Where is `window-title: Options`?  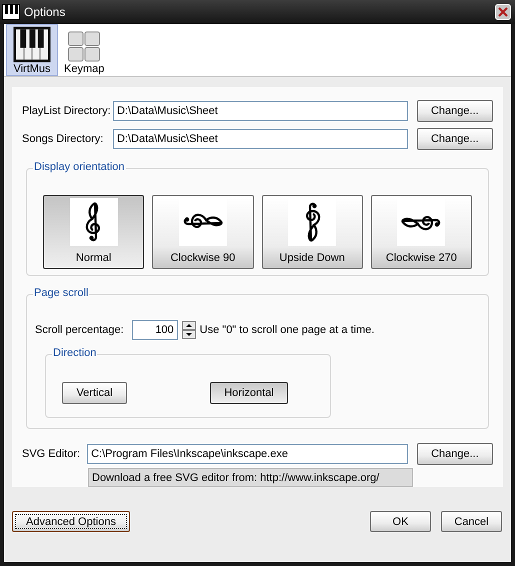
window-title: Options is located at coordinates (45, 12).